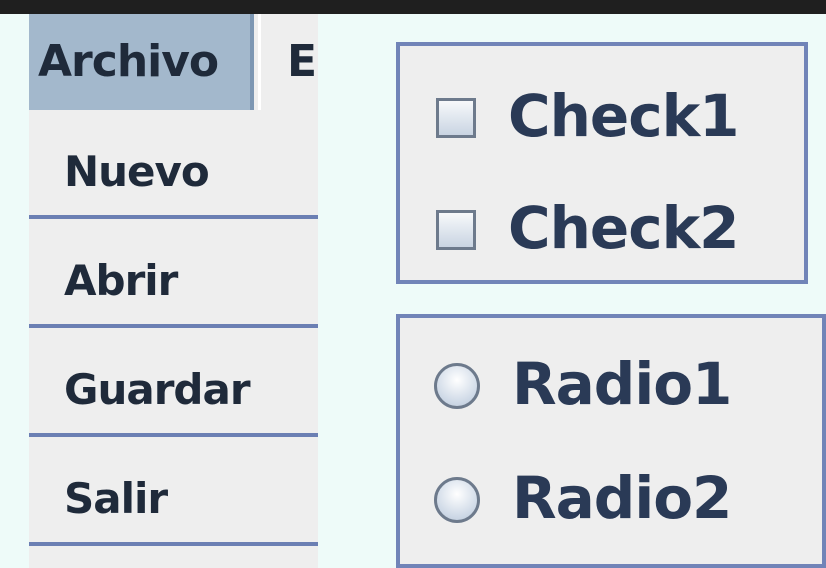  I want to click on radio-radio1-label: Radio1, so click(622, 384).